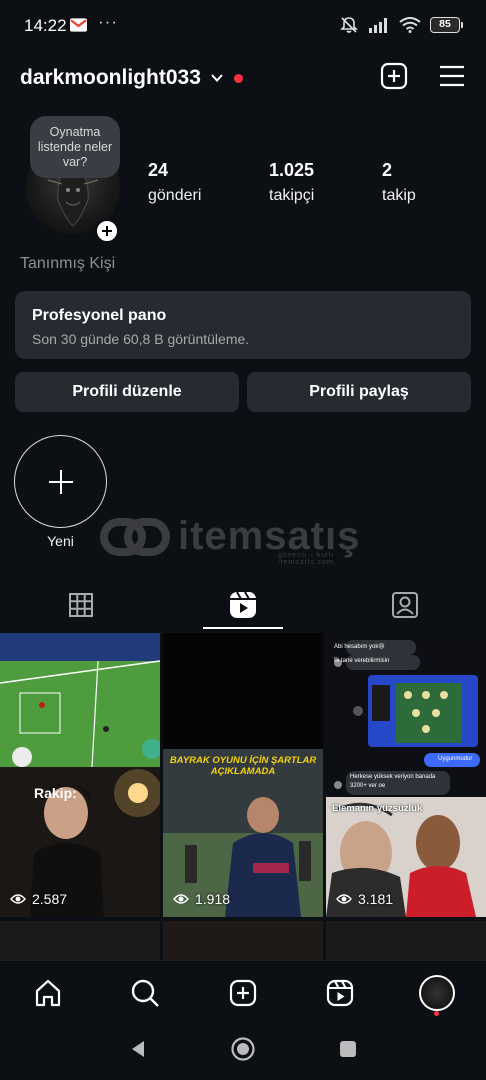 The image size is (486, 1080). I want to click on stat-label: gönderi, so click(175, 195).